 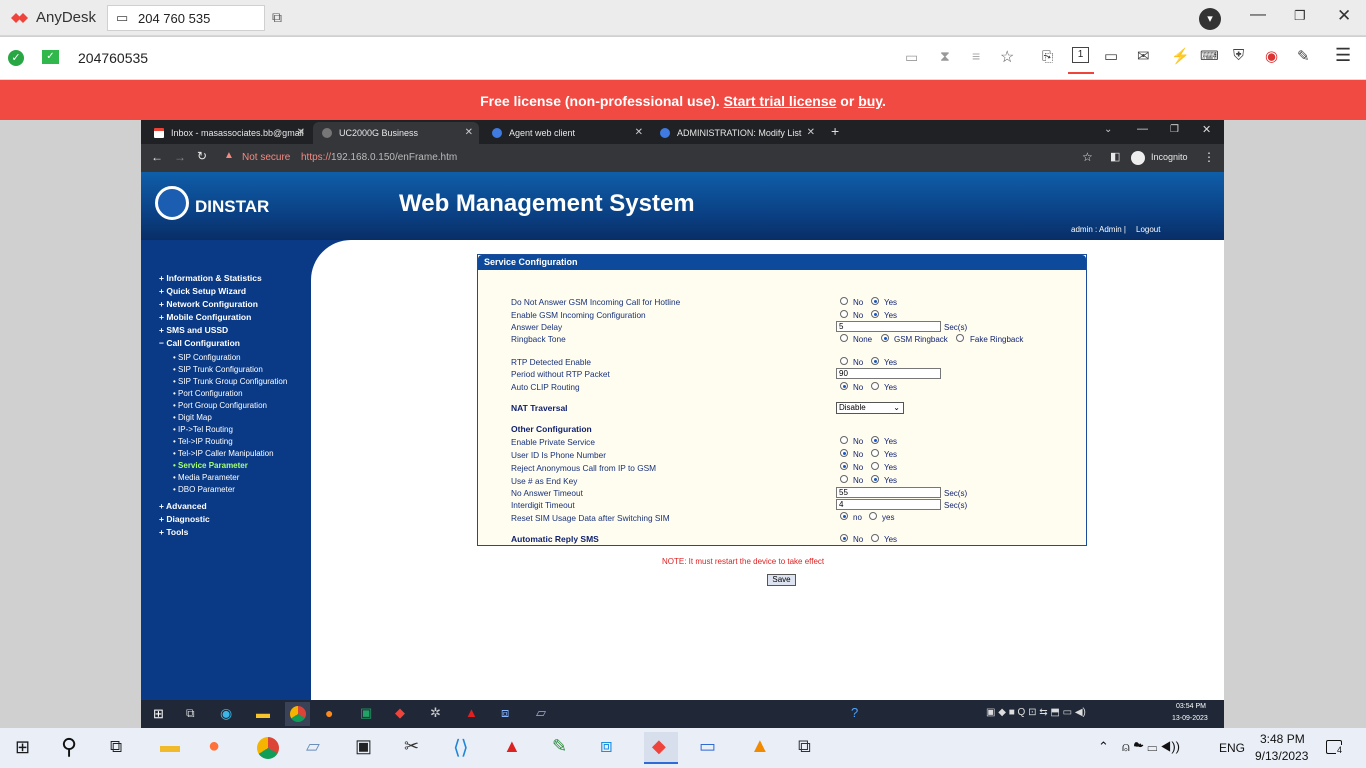 What do you see at coordinates (854, 712) in the screenshot?
I see `help-icon: ?` at bounding box center [854, 712].